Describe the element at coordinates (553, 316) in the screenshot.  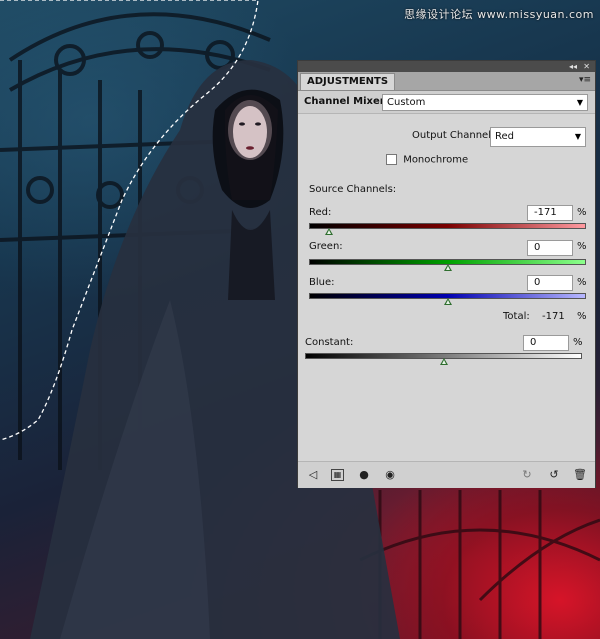
I see `total-value: -171` at that location.